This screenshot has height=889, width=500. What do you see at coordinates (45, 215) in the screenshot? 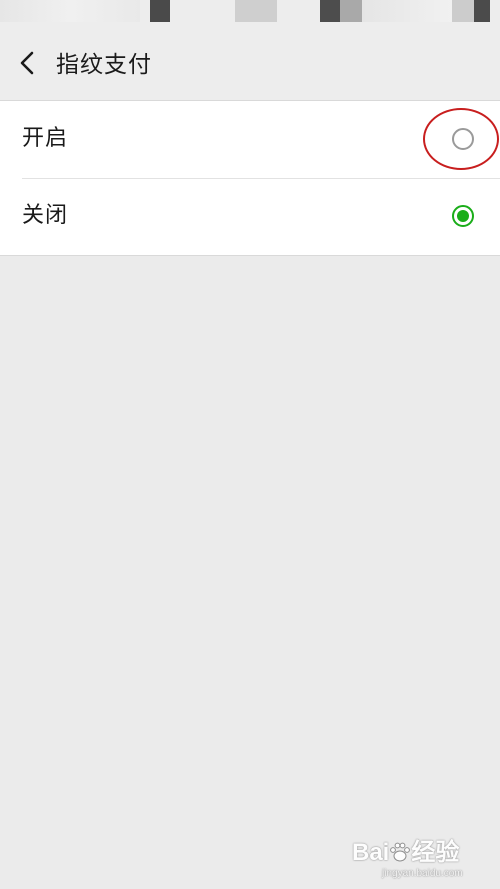
I see `option-label: 关闭` at bounding box center [45, 215].